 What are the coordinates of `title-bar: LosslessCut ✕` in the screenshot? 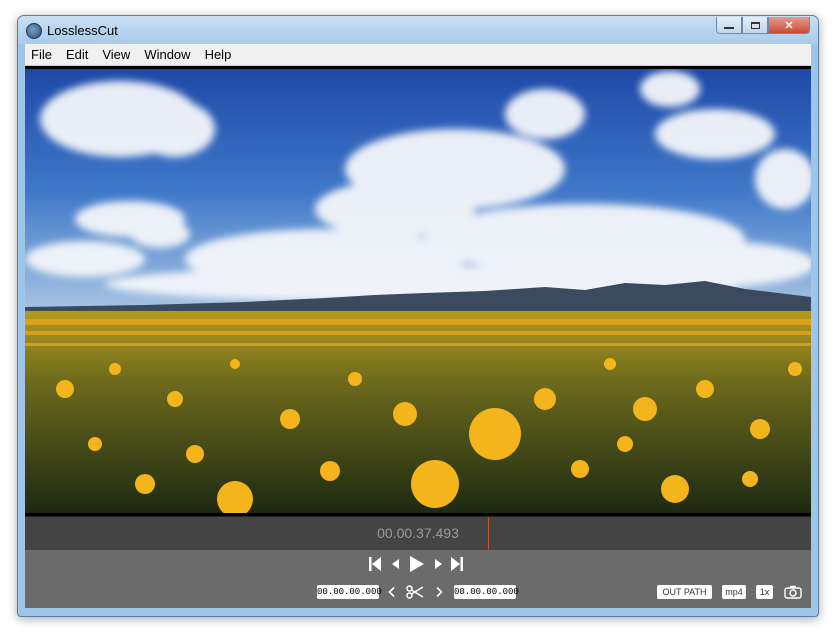 It's located at (418, 30).